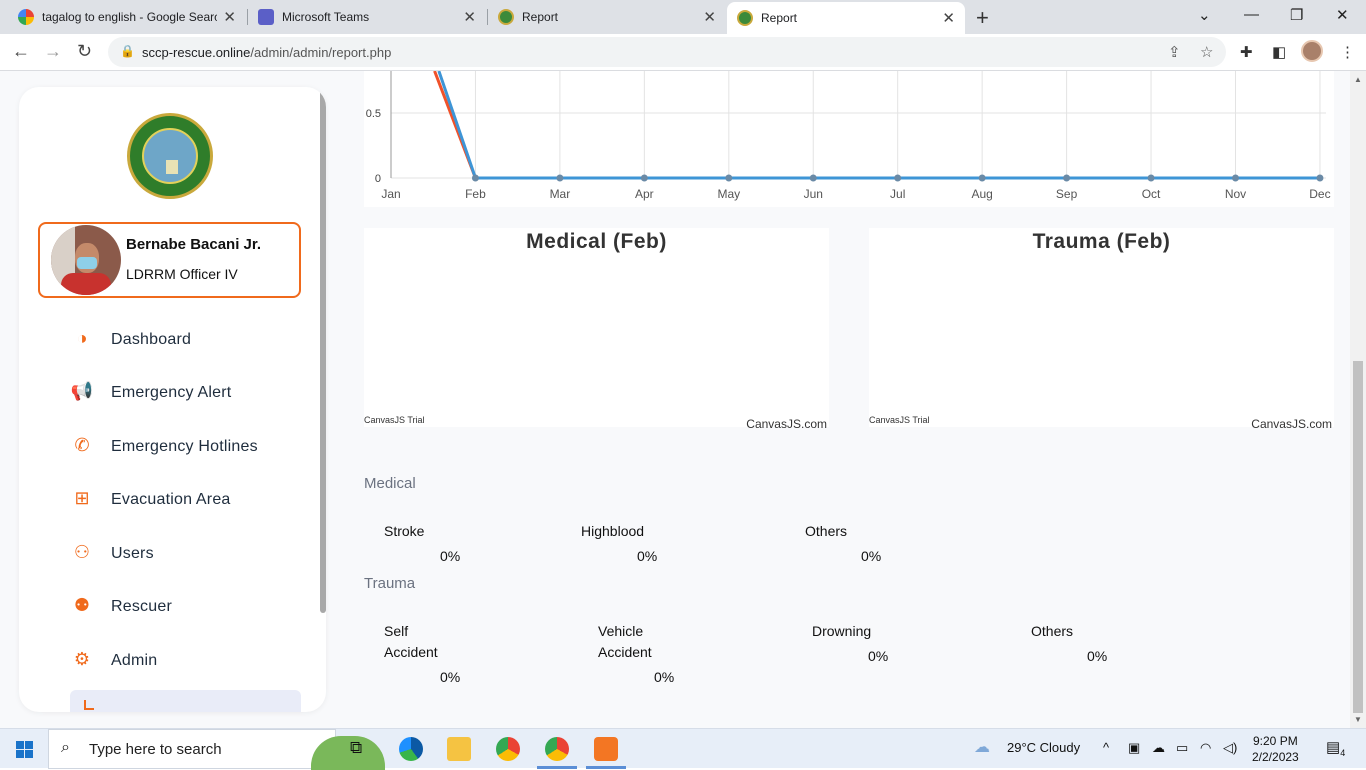 Image resolution: width=1366 pixels, height=770 pixels. I want to click on line-chart-svg: 0 0.5 Jan Feb Mar Apr May Jun Jul Aug Sep Oct Nov Dec, so click(848, 136).